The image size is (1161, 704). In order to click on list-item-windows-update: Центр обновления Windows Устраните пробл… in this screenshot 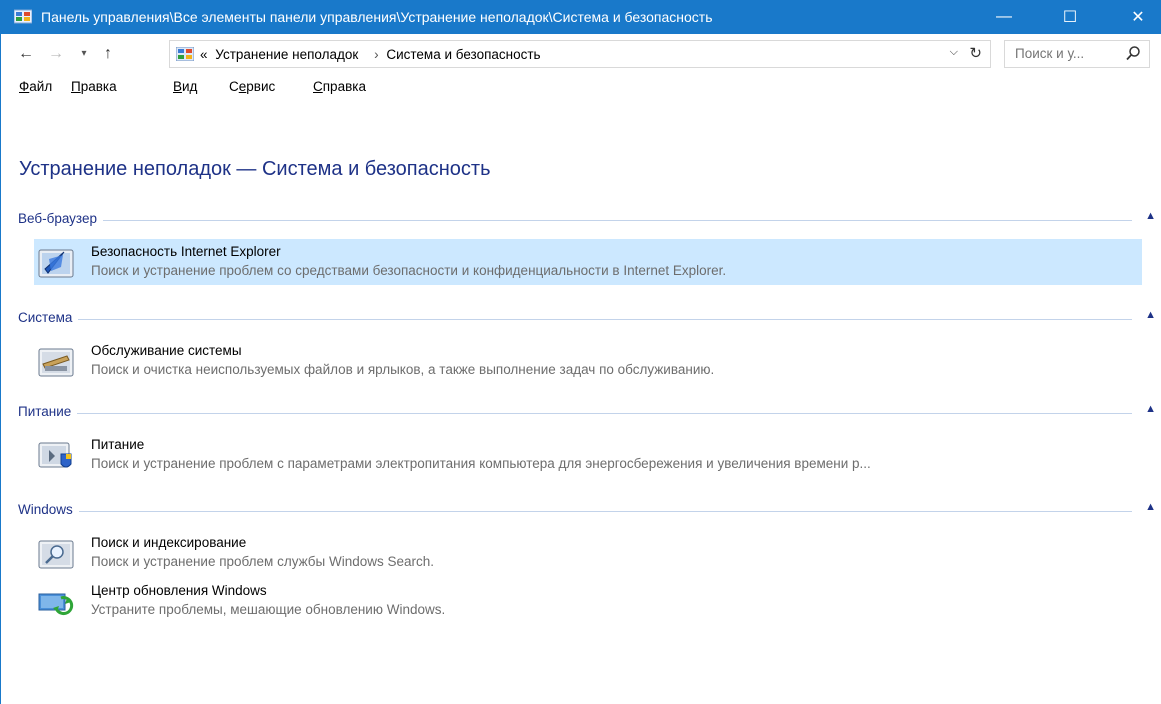, I will do `click(588, 601)`.